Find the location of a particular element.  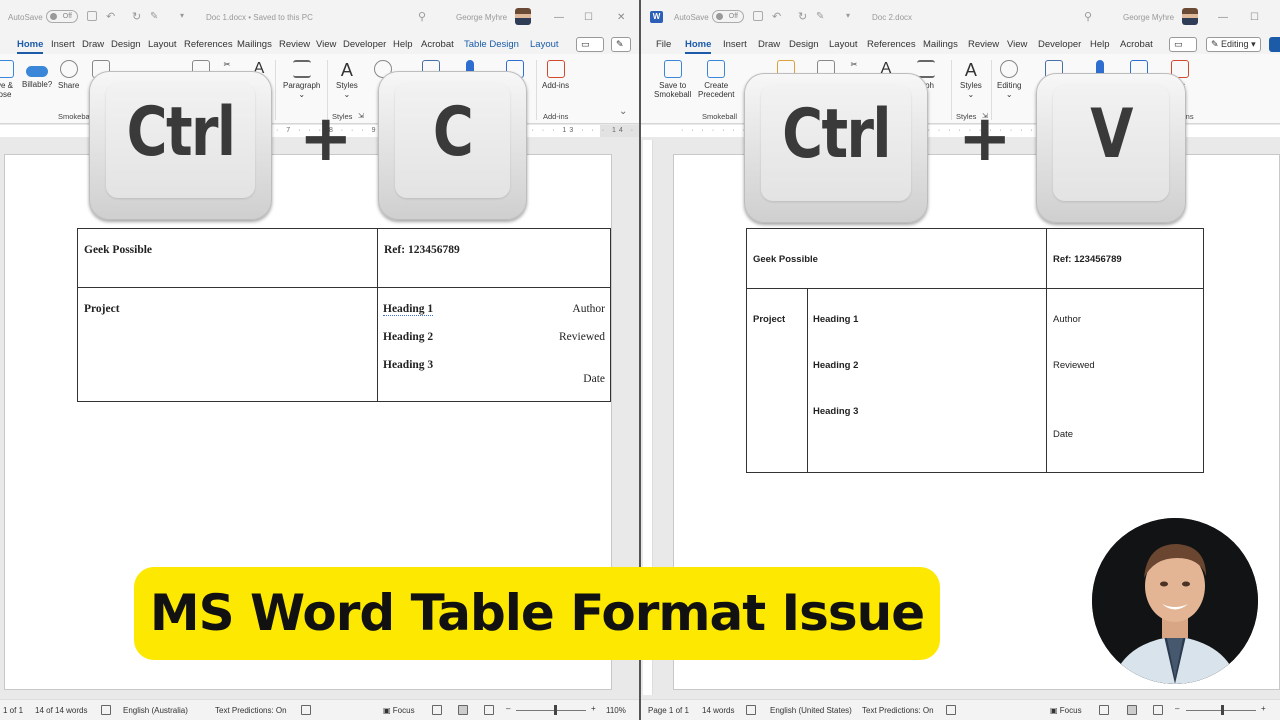

editing-mode-button: ✎ Editing ▾ is located at coordinates (1233, 44).